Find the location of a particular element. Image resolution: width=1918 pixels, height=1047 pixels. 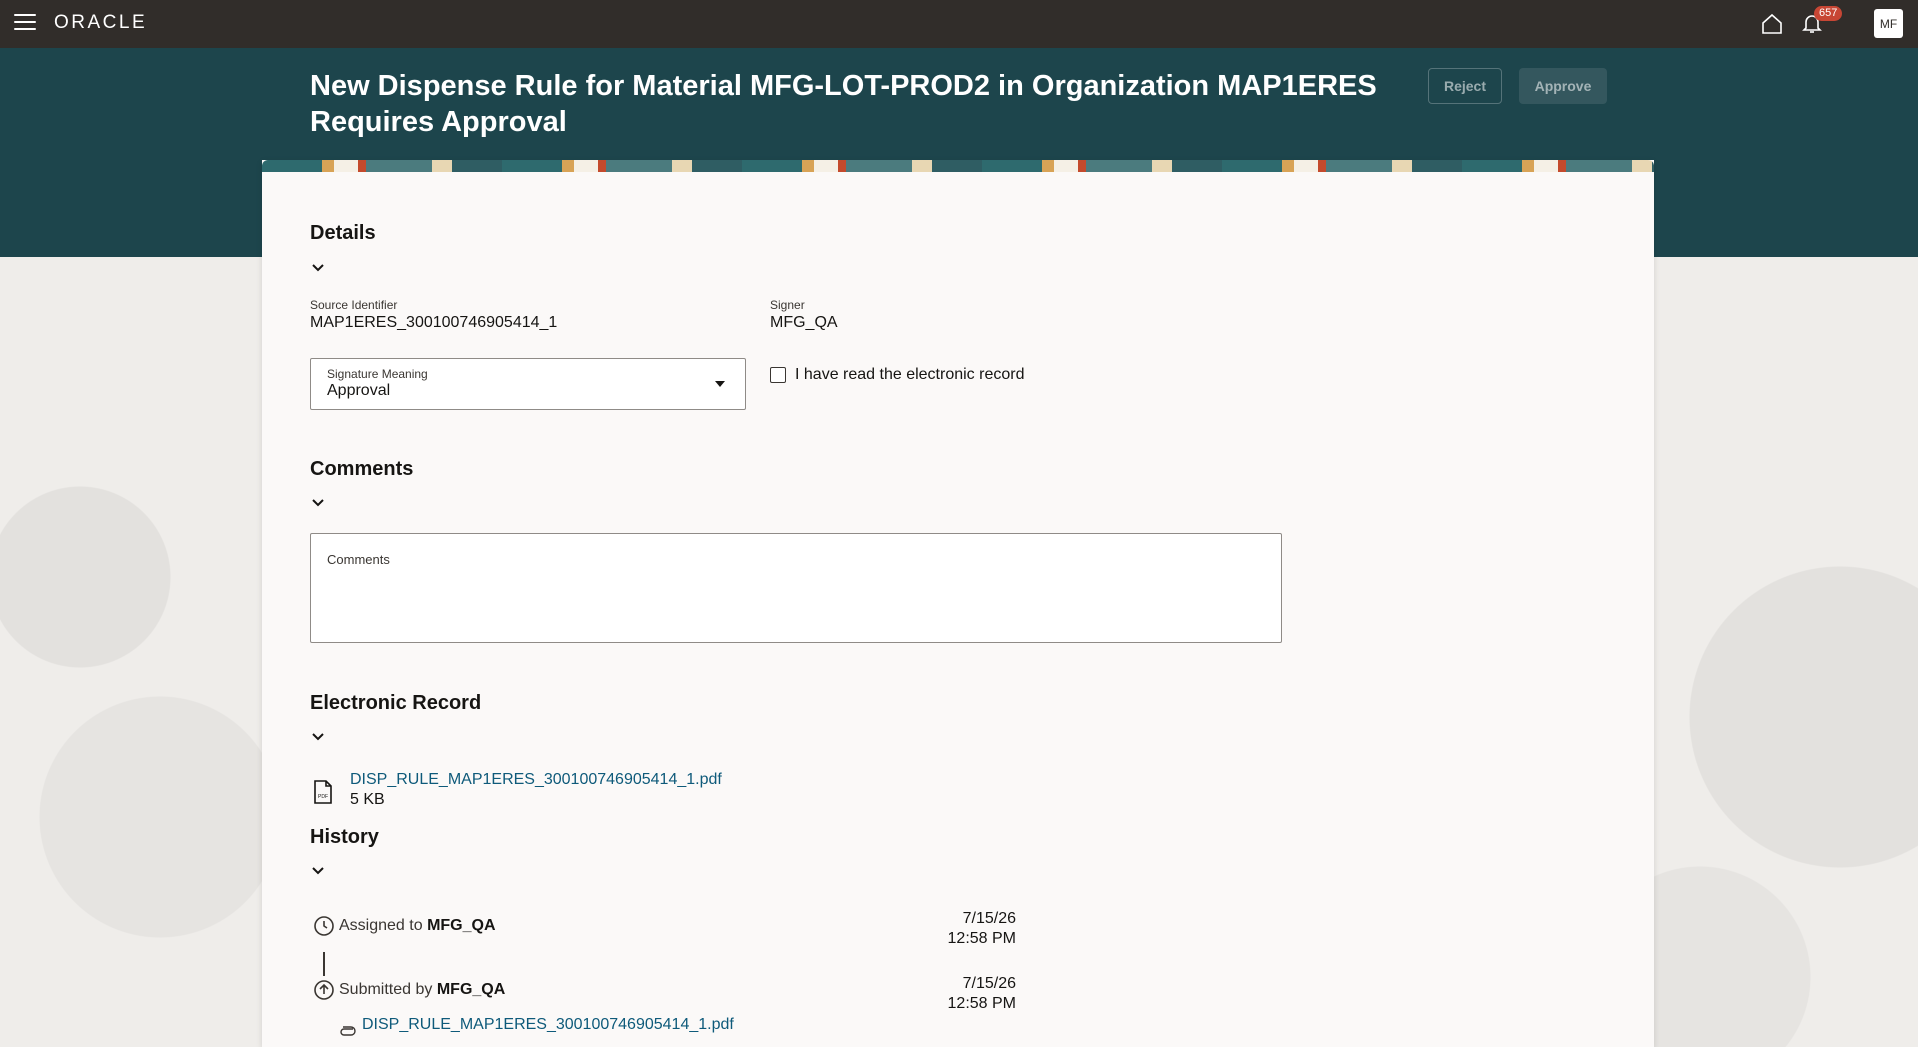

details-chevron-down-icon is located at coordinates (318, 268).